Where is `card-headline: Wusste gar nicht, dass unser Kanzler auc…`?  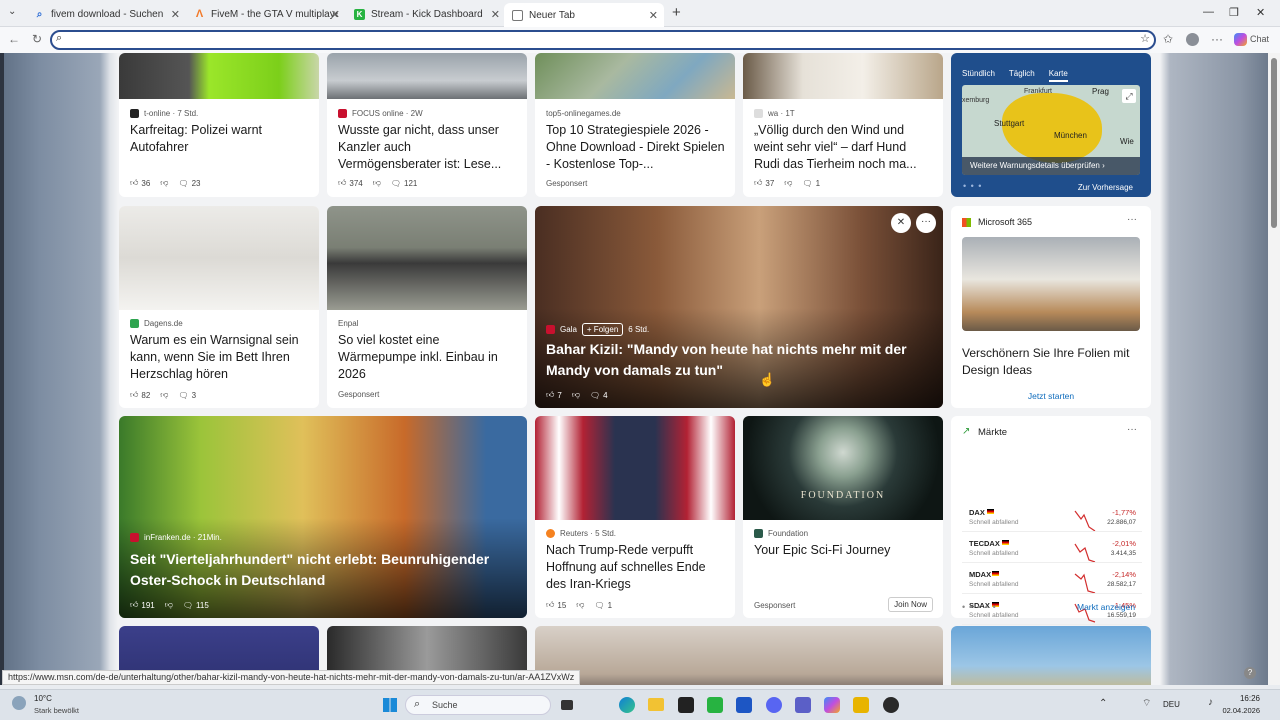
card-headline: Wusste gar nicht, dass unser Kanzler auc… is located at coordinates (427, 147).